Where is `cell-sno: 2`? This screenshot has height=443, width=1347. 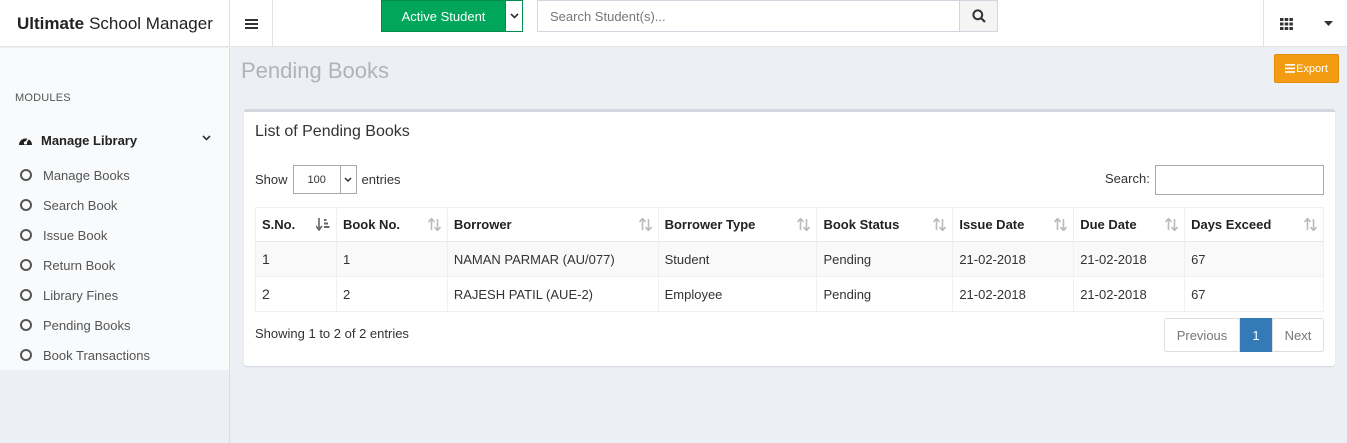
cell-sno: 2 is located at coordinates (296, 294).